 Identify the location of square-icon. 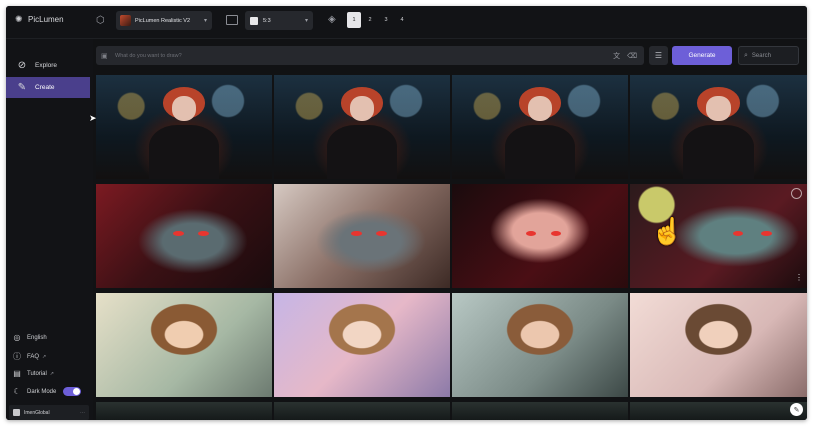
(254, 20).